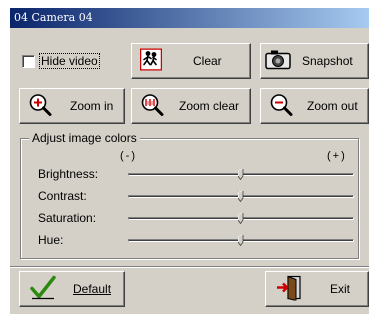  What do you see at coordinates (68, 174) in the screenshot?
I see `brightness-label: Brightness:` at bounding box center [68, 174].